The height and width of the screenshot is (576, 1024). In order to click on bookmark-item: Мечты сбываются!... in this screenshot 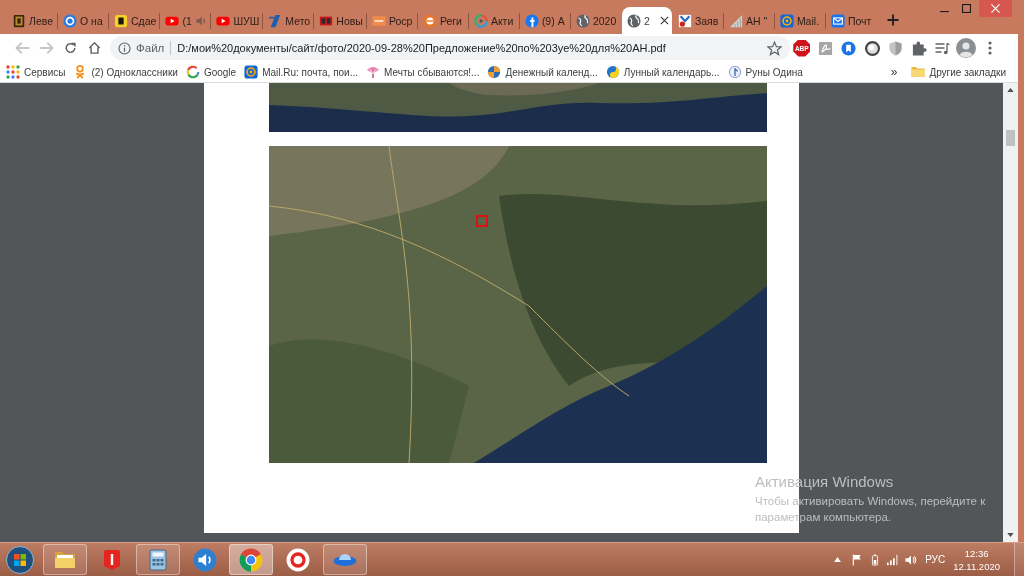, I will do `click(423, 72)`.